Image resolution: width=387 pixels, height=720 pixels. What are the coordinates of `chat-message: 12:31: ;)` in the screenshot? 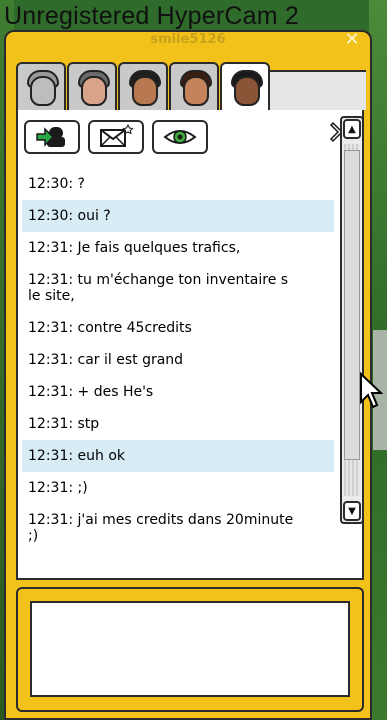 It's located at (178, 488).